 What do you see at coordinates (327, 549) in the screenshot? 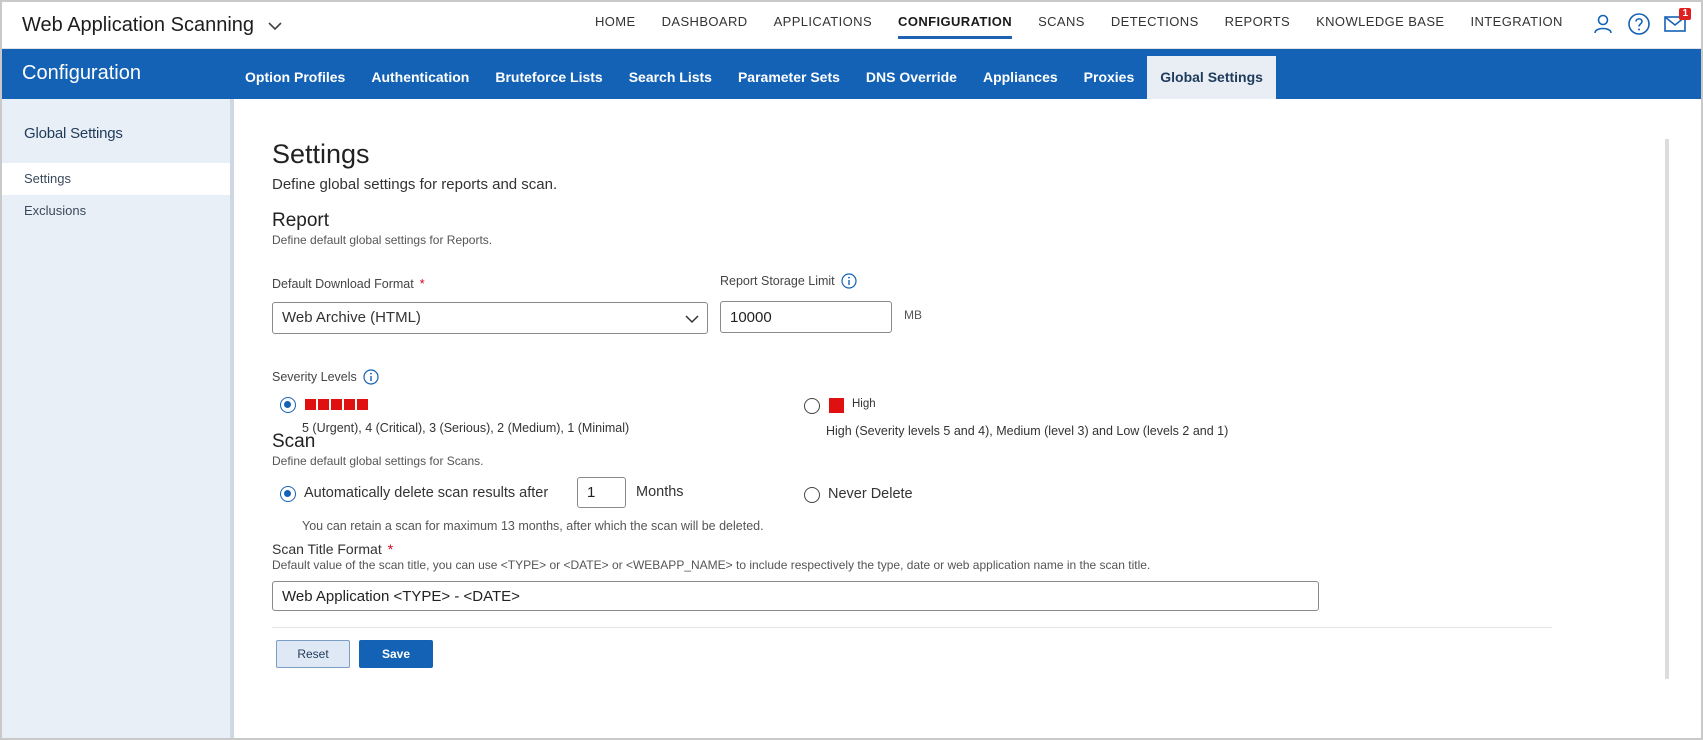
I see `title-format-label-text: Scan Title Format` at bounding box center [327, 549].